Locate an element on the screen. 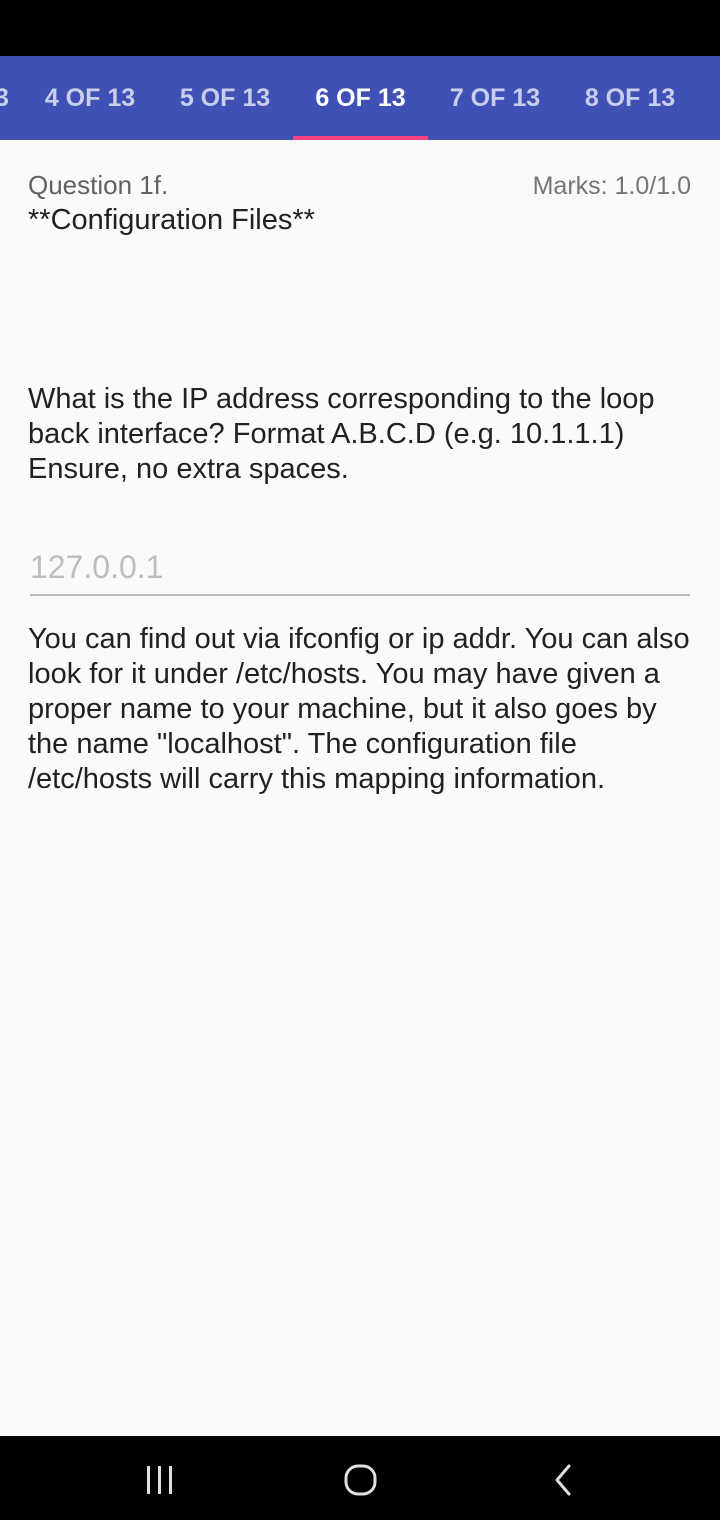  answer-input is located at coordinates (360, 568).